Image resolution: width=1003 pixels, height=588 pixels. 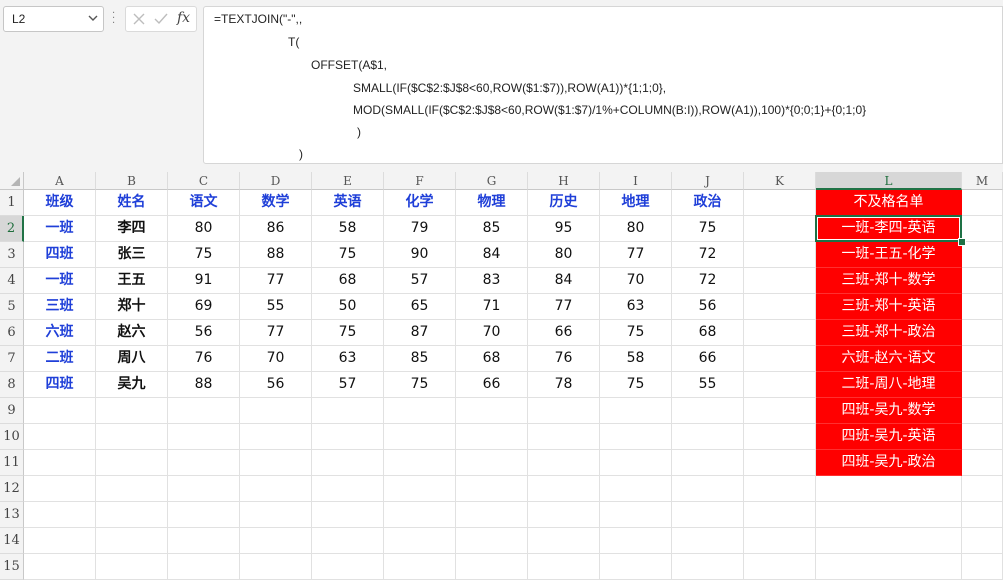 I want to click on cell-K15, so click(x=780, y=567).